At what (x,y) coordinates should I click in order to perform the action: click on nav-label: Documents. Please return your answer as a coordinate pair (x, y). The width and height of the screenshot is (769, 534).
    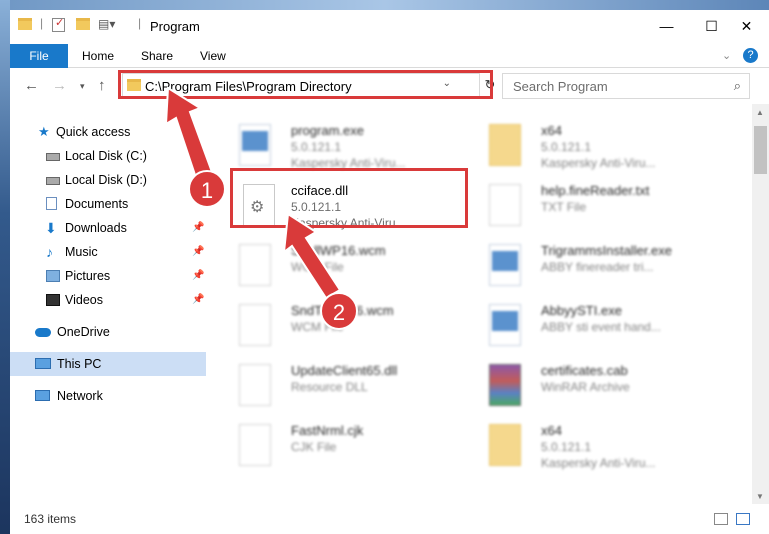
    Looking at the image, I should click on (97, 204).